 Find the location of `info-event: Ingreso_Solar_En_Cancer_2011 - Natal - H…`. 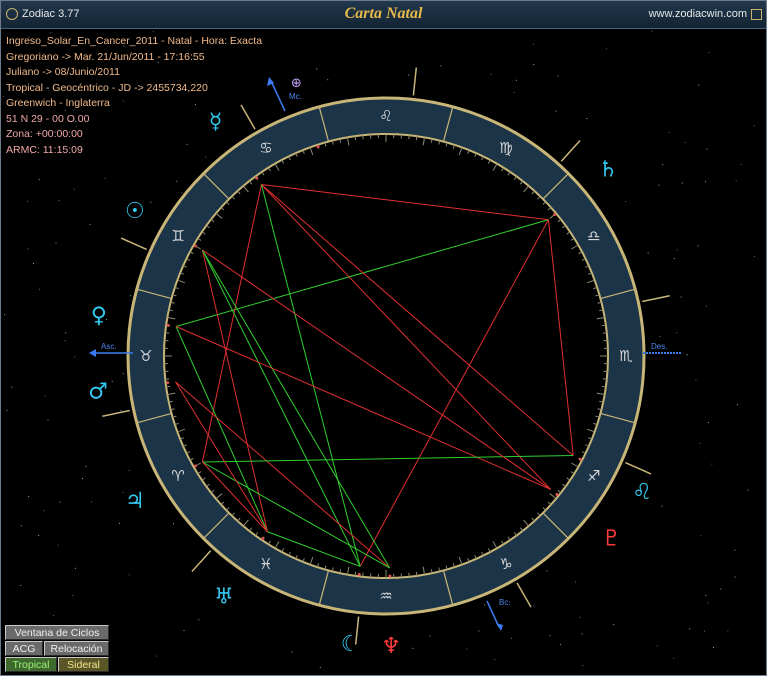

info-event: Ingreso_Solar_En_Cancer_2011 - Natal - H… is located at coordinates (134, 41).